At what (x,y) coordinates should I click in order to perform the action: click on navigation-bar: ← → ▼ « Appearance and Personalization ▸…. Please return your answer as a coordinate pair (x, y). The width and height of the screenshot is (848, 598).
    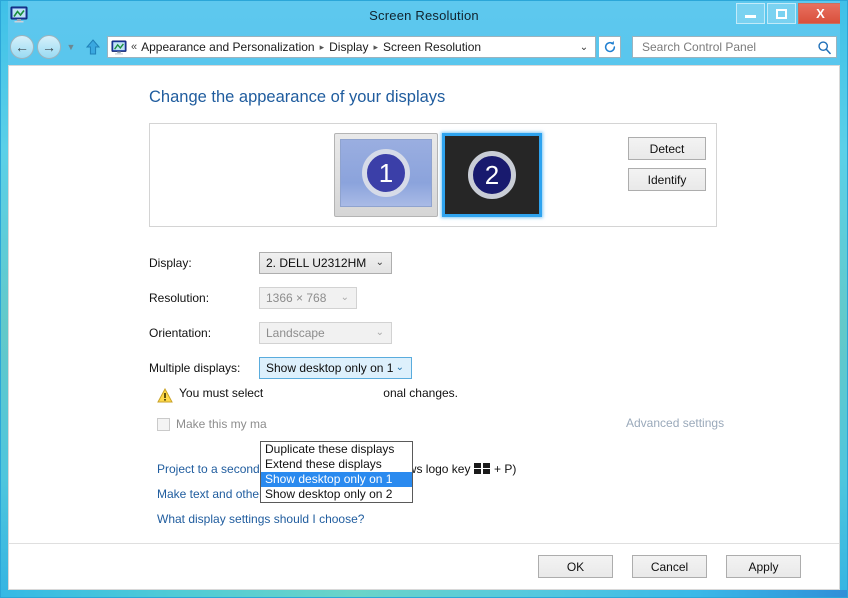
    Looking at the image, I should click on (424, 47).